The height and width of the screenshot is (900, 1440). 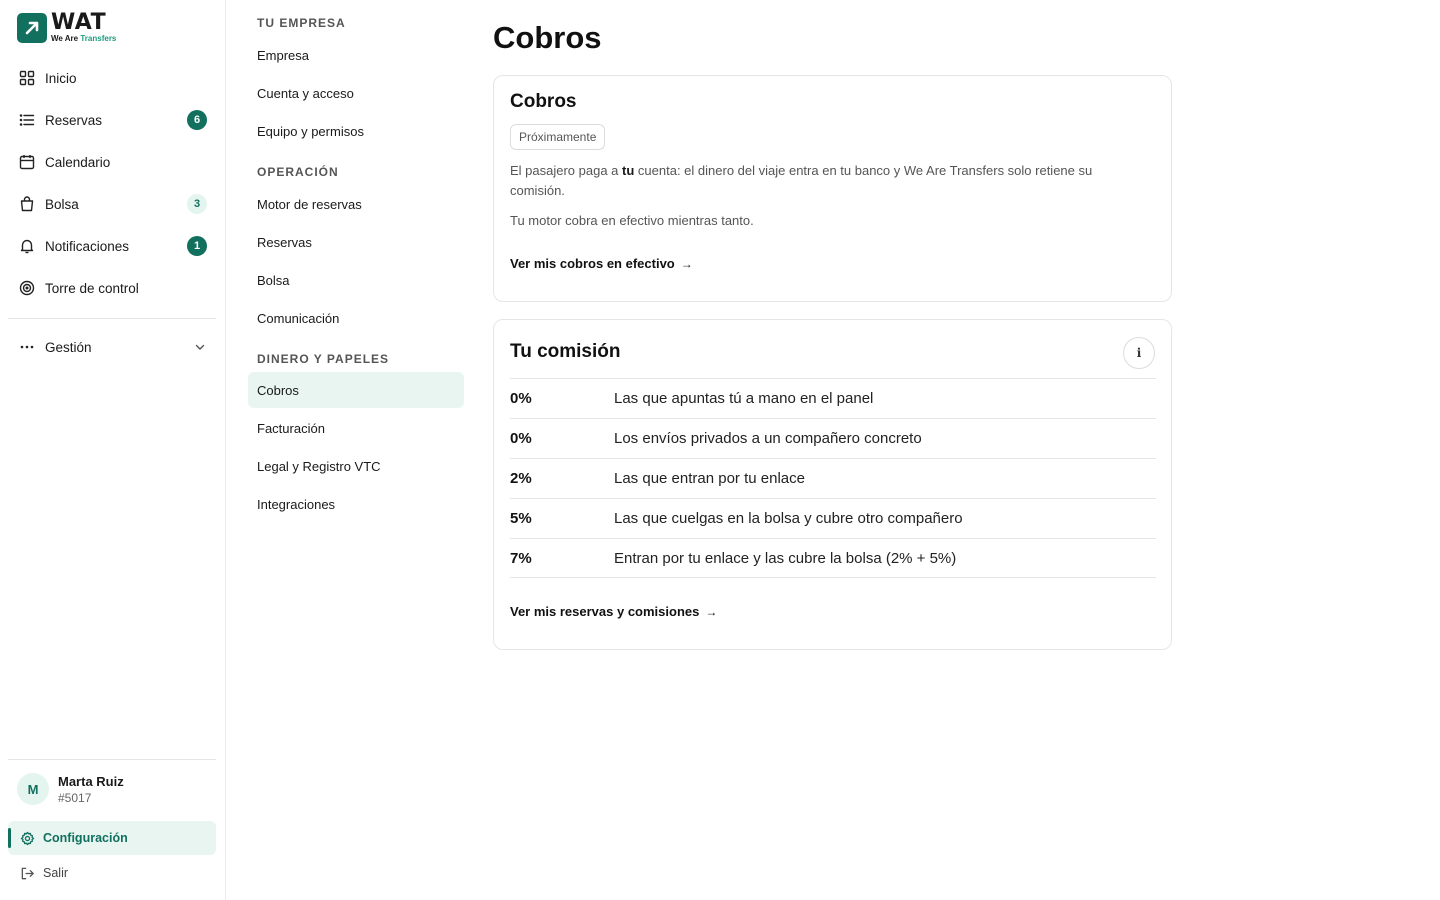 I want to click on proximamente-badge: Próximamente, so click(x=558, y=137).